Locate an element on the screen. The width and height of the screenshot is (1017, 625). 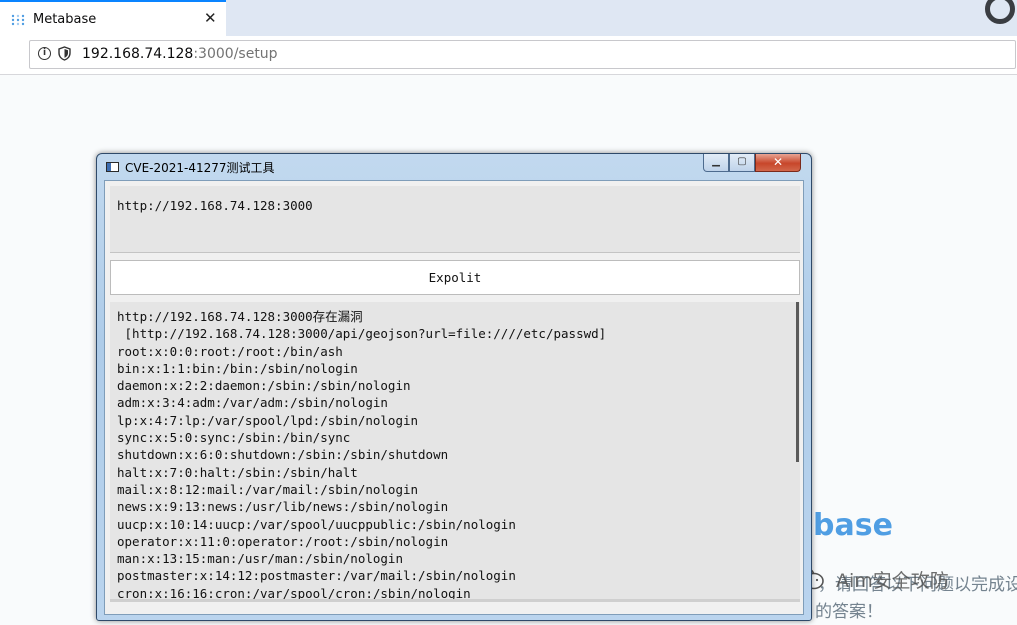
app-window-icon is located at coordinates (112, 167).